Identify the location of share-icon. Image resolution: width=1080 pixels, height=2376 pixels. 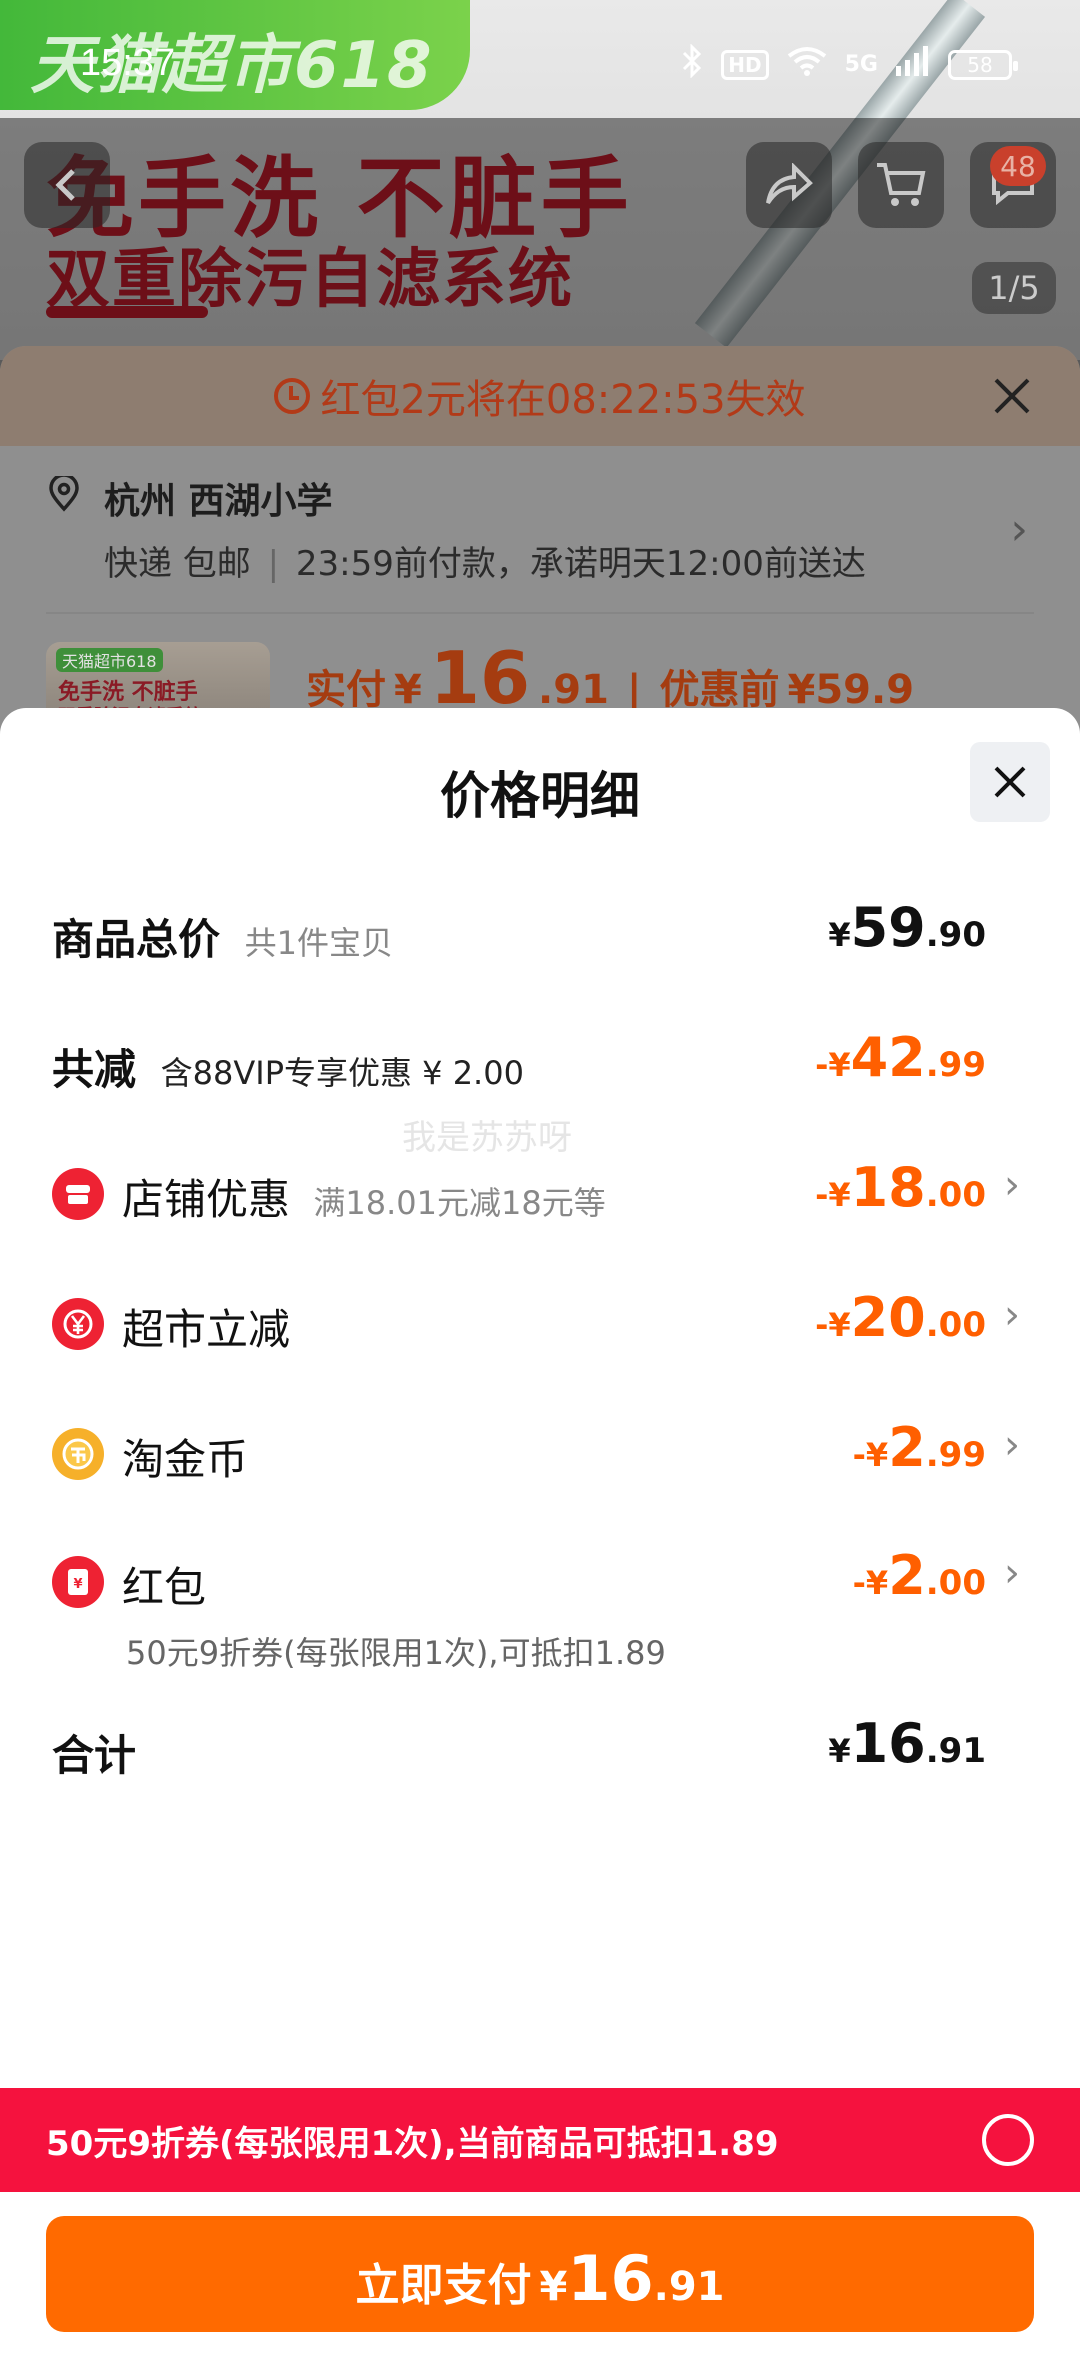
(789, 184).